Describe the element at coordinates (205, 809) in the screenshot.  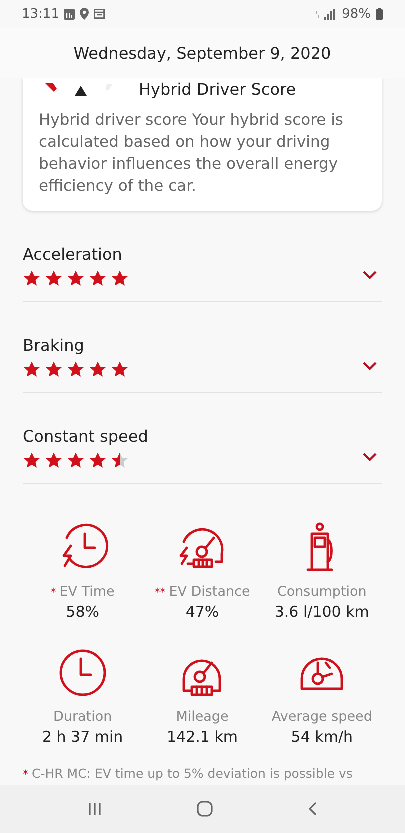
I see `home-icon` at that location.